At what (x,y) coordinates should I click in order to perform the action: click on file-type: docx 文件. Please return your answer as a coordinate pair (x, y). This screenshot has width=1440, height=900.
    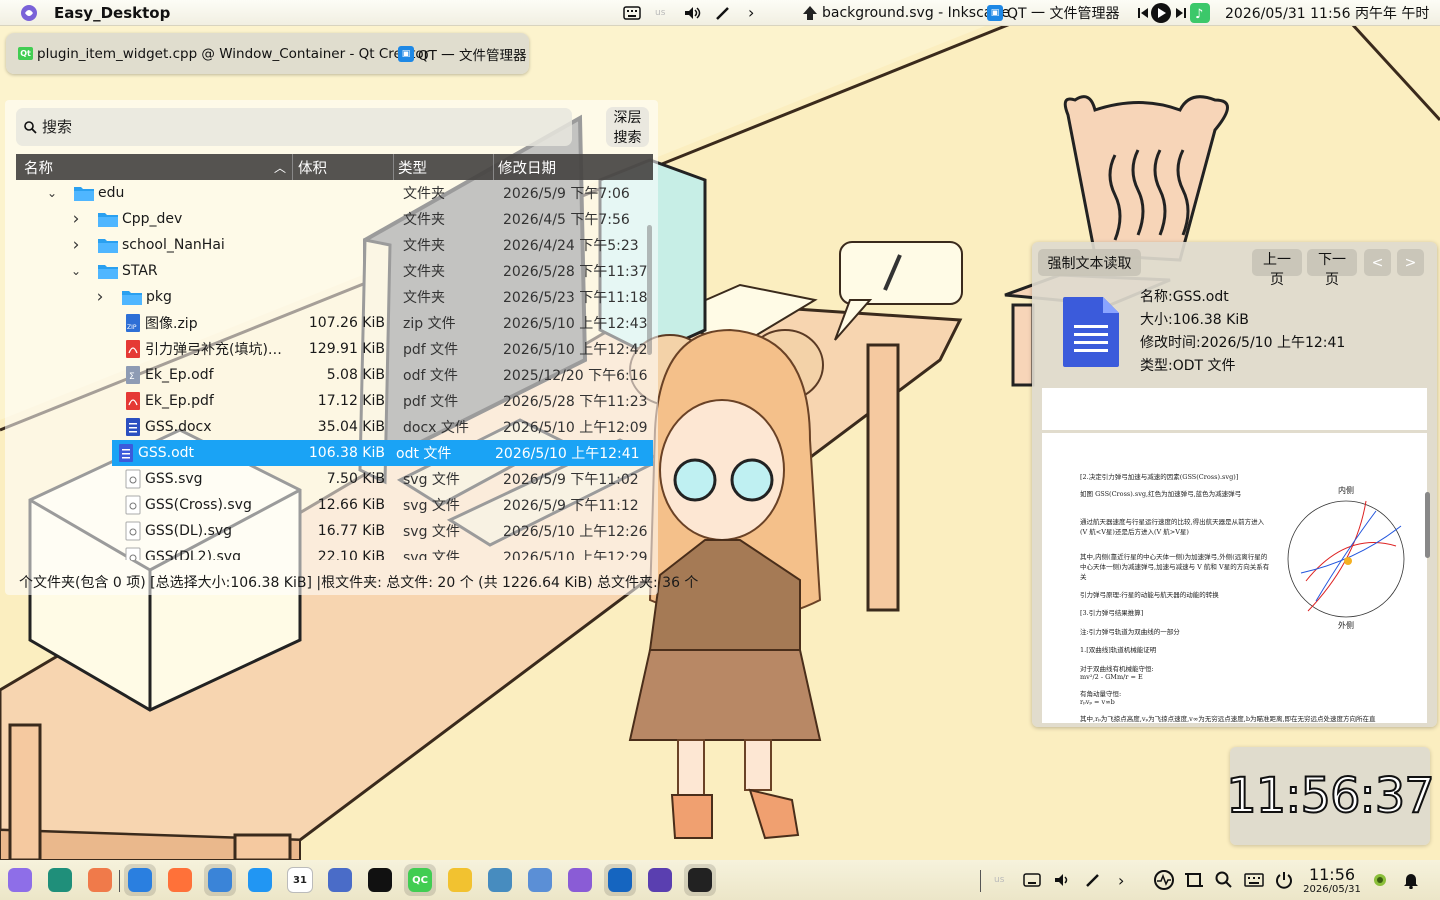
    Looking at the image, I should click on (436, 428).